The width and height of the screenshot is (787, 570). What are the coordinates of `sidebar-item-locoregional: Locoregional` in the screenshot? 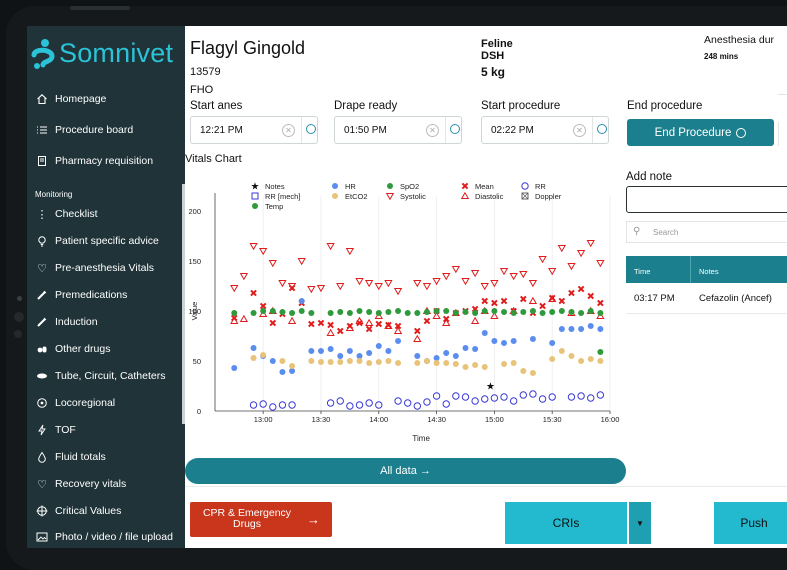 It's located at (75, 403).